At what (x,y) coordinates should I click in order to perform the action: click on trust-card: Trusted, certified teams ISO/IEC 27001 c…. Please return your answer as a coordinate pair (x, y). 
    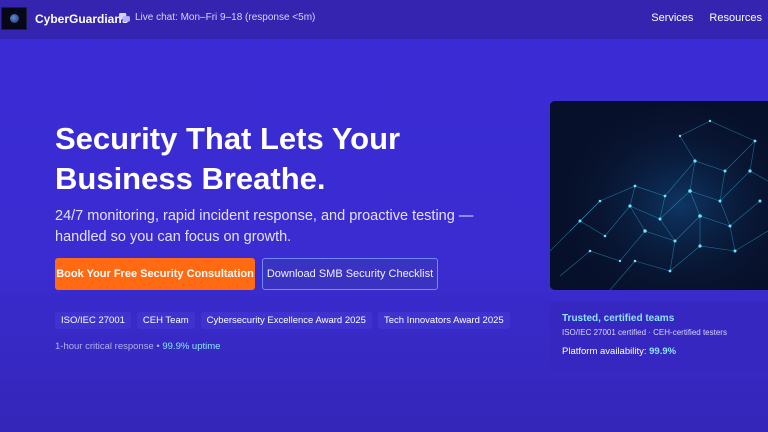
    Looking at the image, I should click on (659, 336).